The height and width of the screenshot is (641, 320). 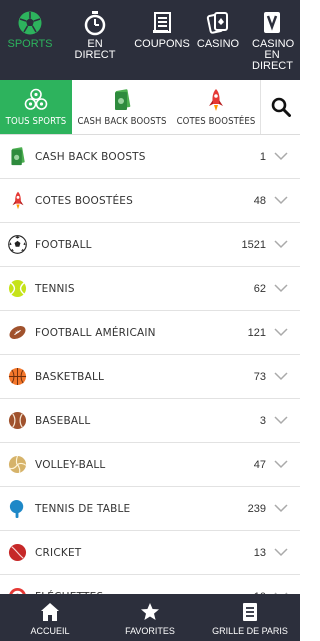 I want to click on nav-live-casino-label: CASINO EN DIRECT, so click(x=273, y=55).